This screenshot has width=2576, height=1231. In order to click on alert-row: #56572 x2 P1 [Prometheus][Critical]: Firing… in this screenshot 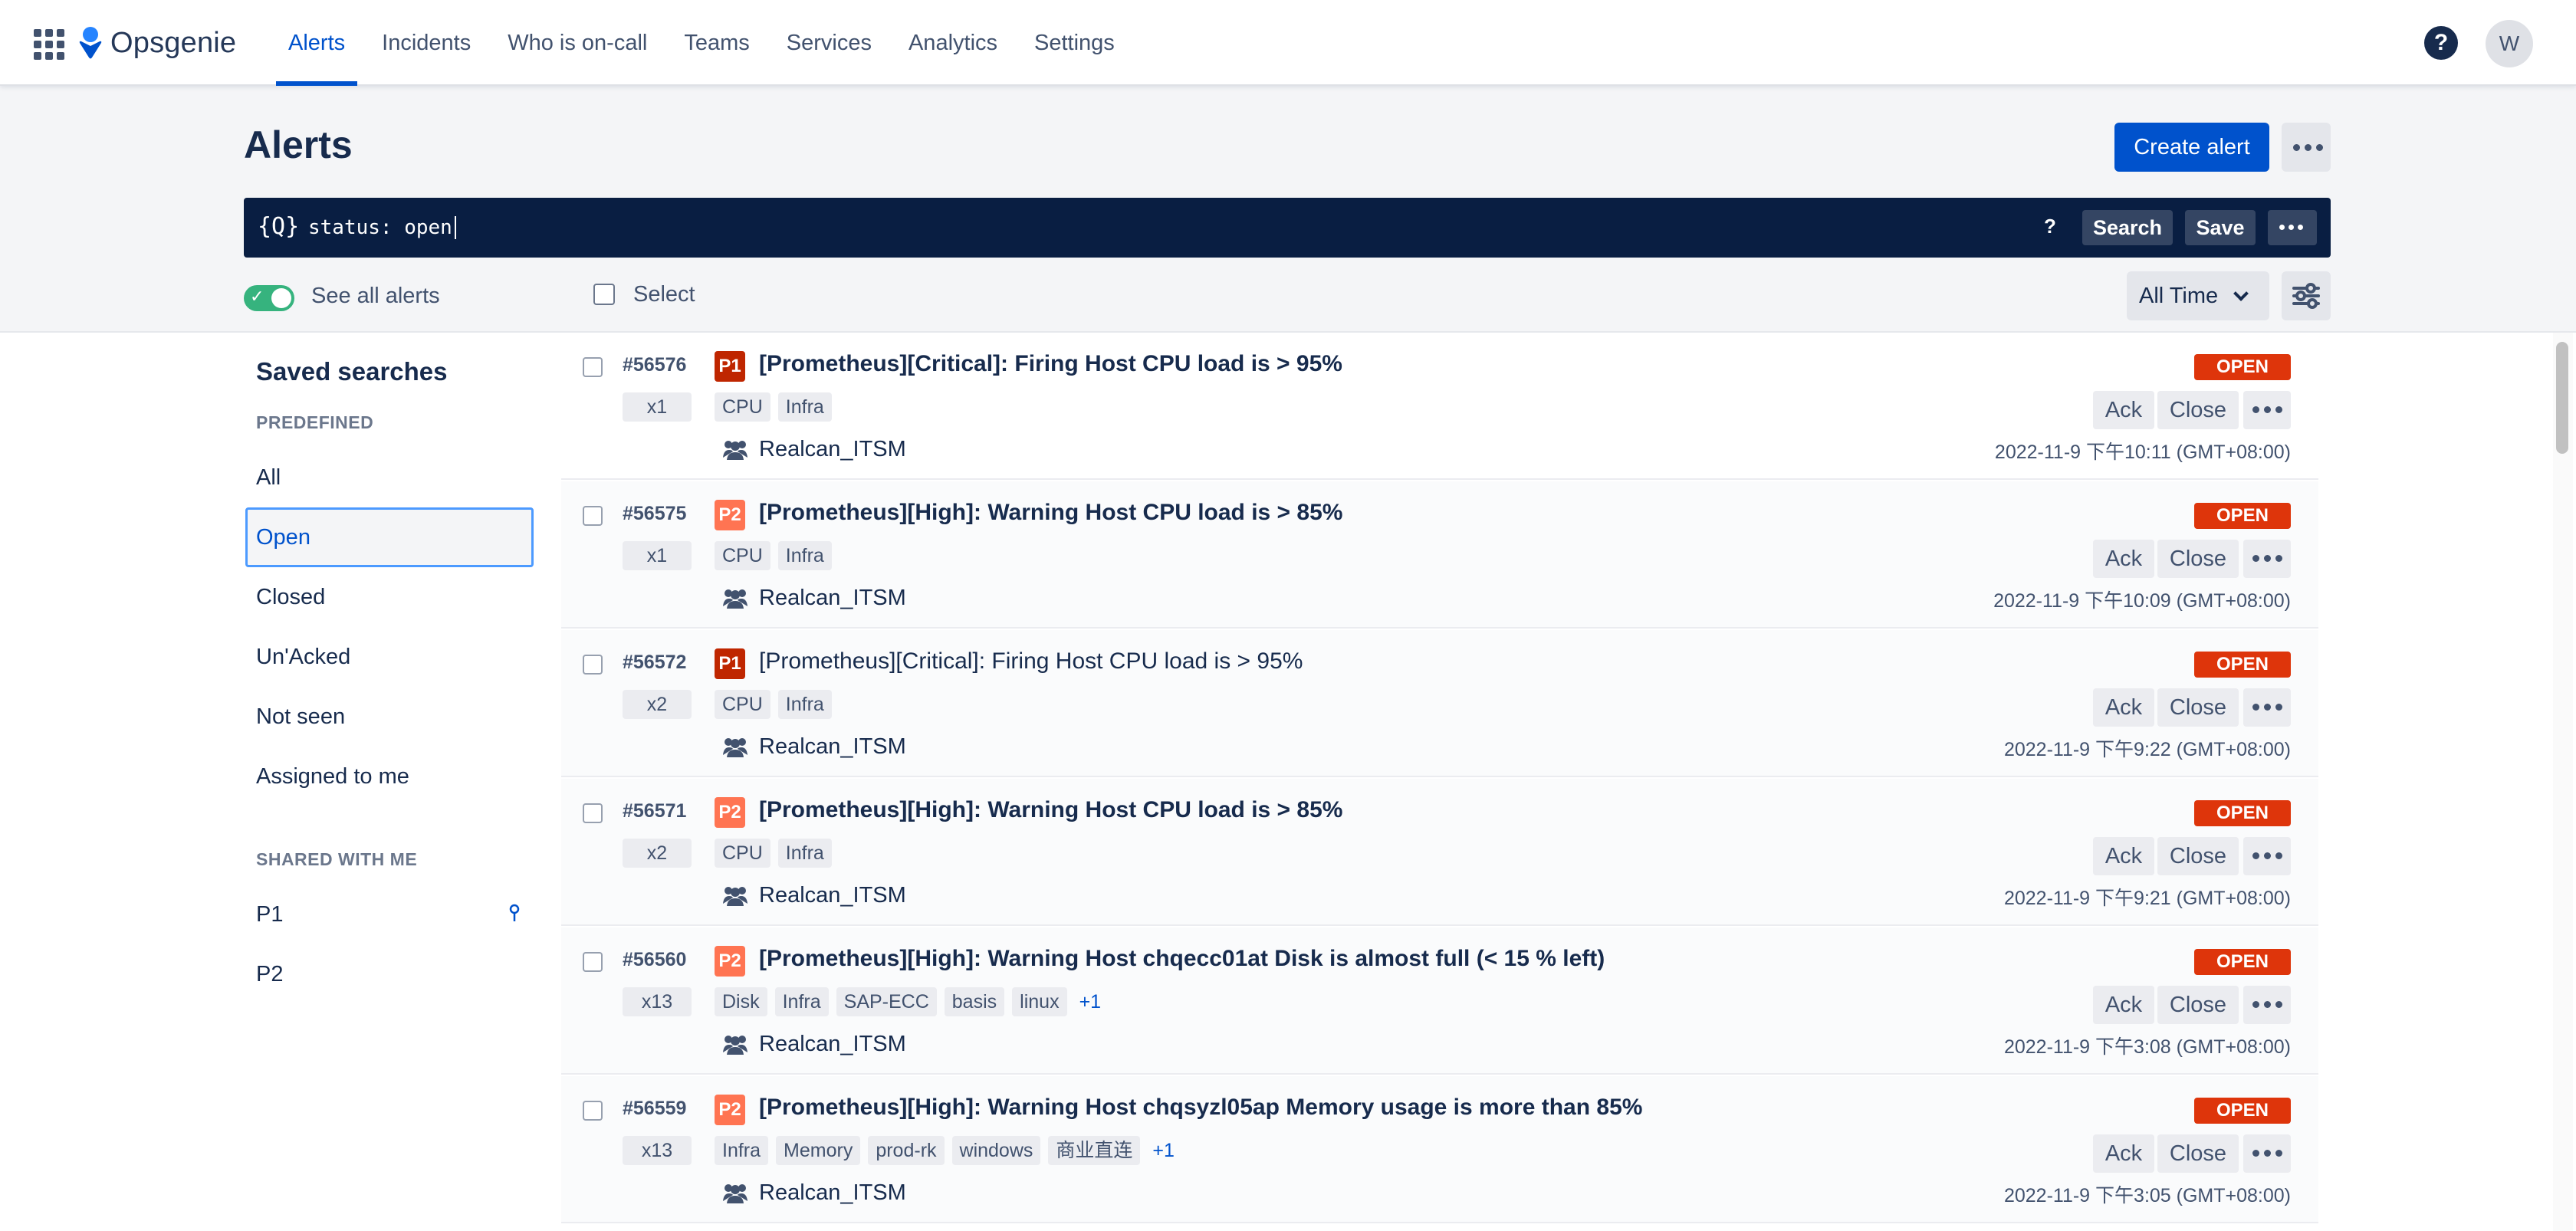, I will do `click(1440, 703)`.